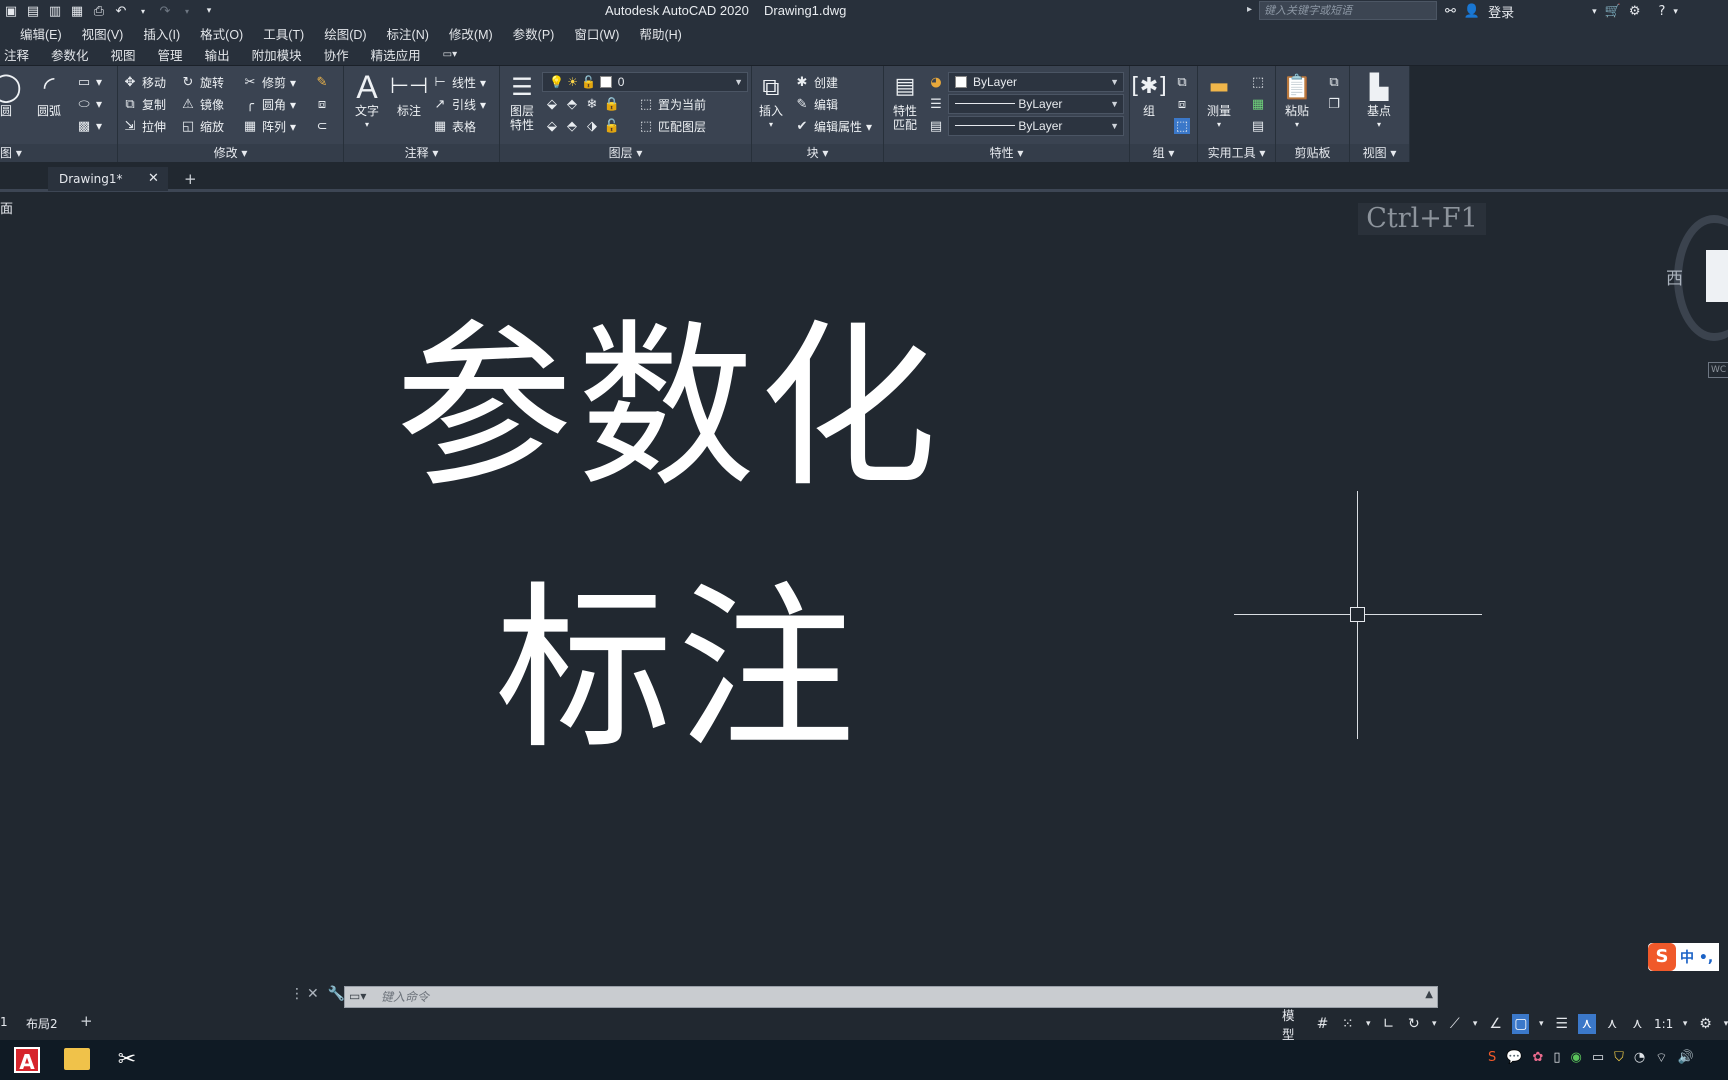 The width and height of the screenshot is (1728, 1080). I want to click on color-wheel-icon: ◕, so click(936, 82).